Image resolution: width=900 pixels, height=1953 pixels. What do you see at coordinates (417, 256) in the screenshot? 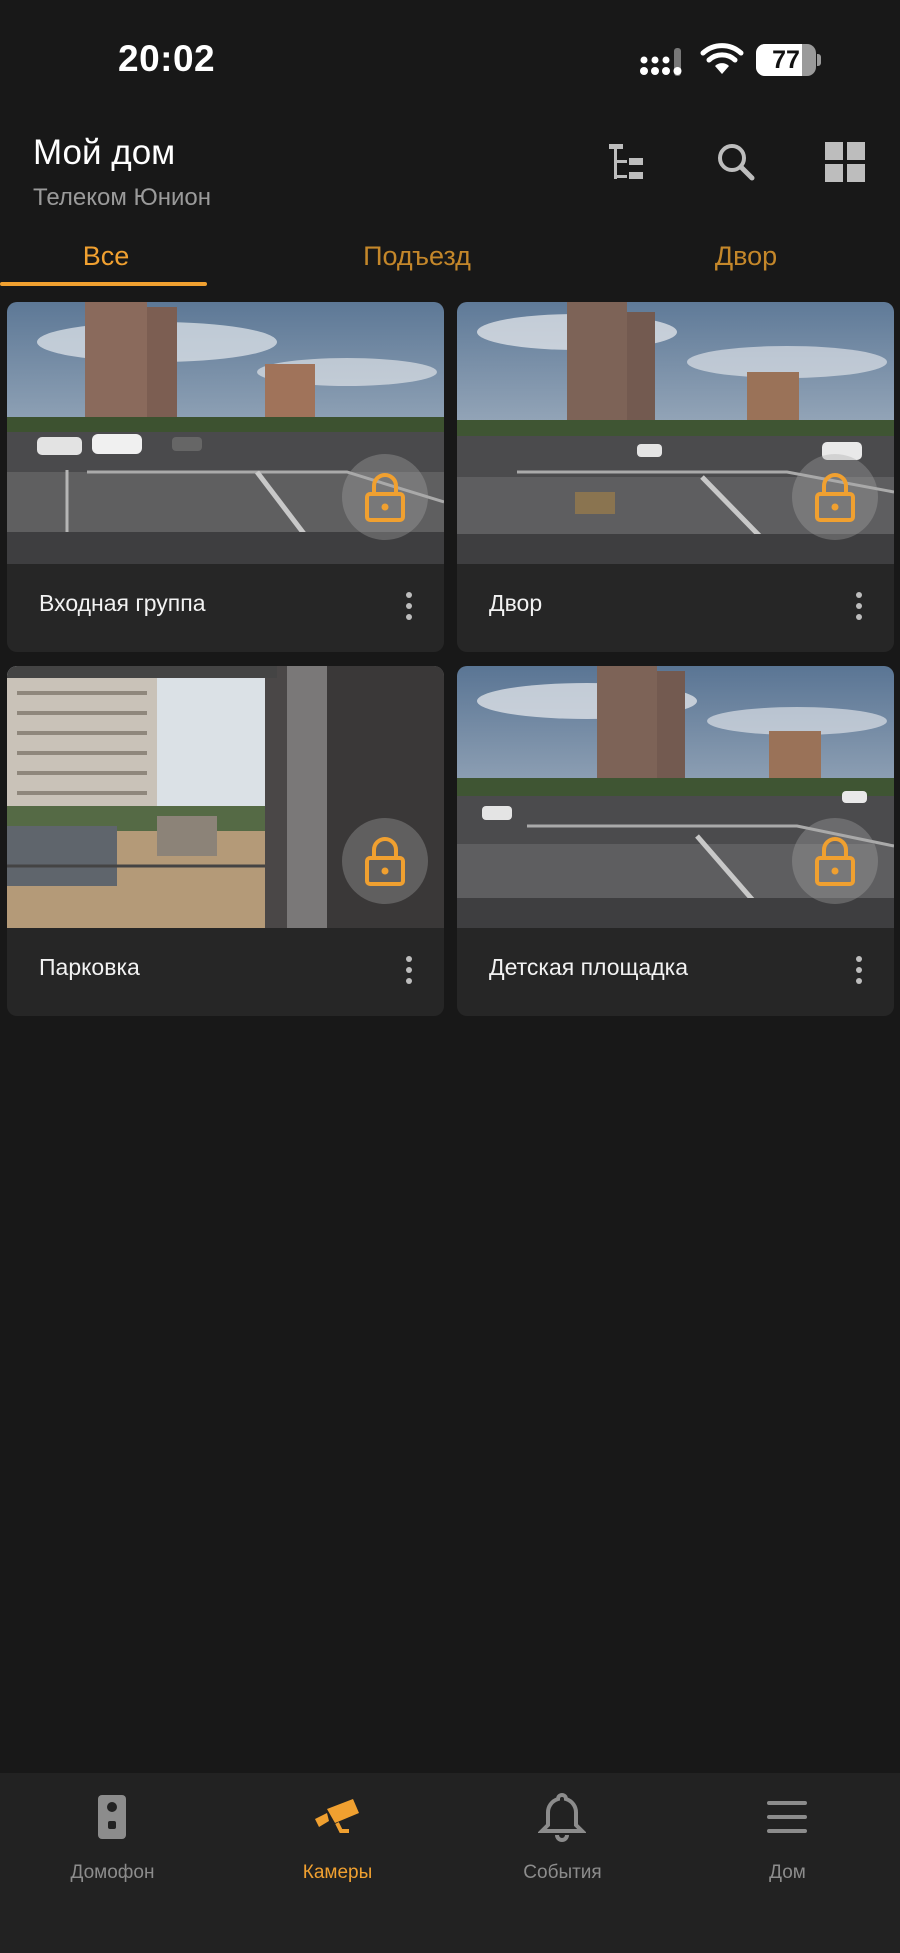
I see `tab-entrance: Подъезд` at bounding box center [417, 256].